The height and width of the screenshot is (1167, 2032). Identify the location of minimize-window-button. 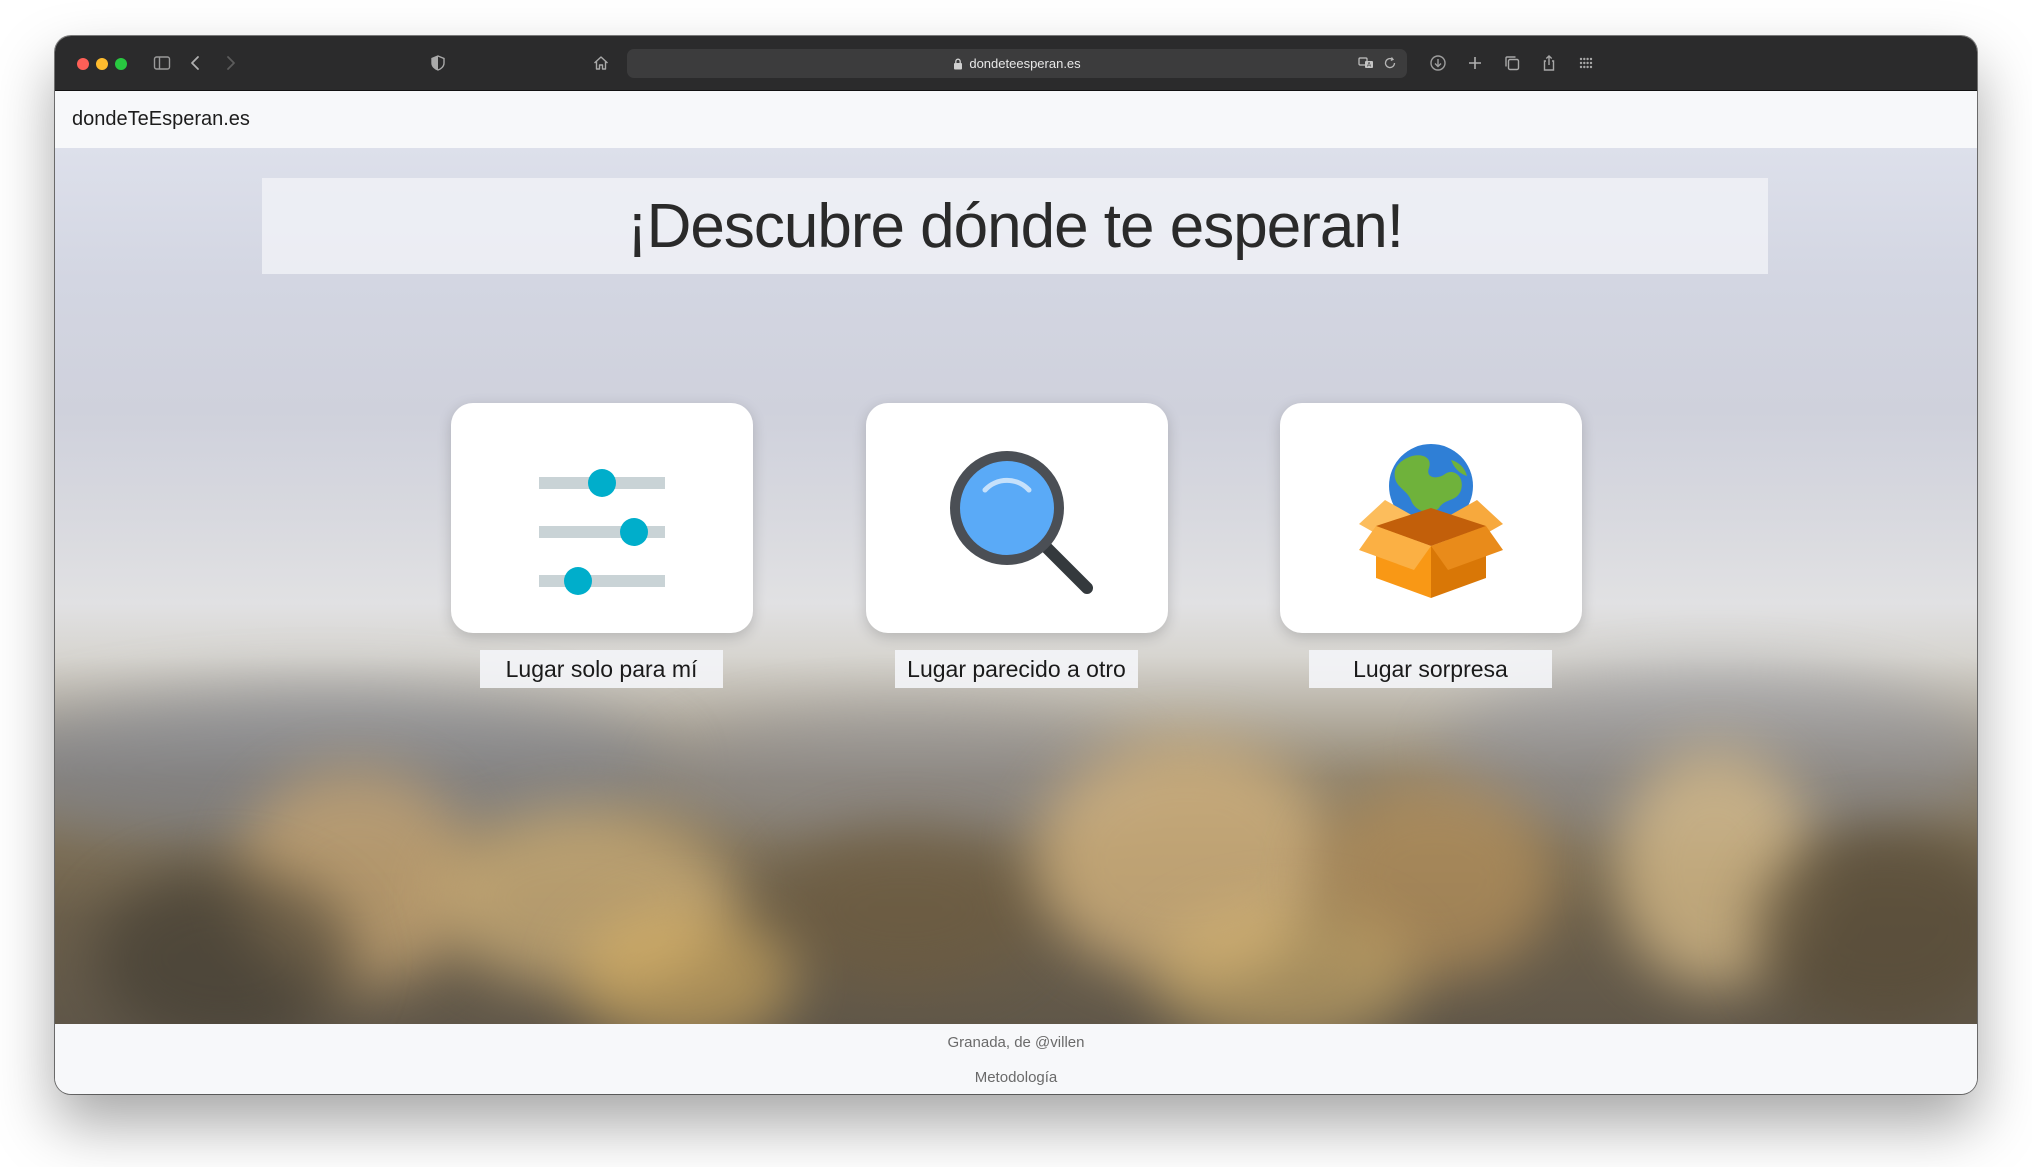
(102, 64).